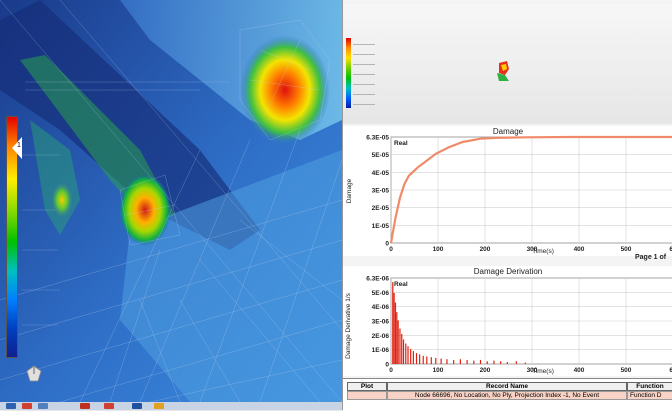  What do you see at coordinates (626, 249) in the screenshot?
I see `damage-x-tick-label: 500` at bounding box center [626, 249].